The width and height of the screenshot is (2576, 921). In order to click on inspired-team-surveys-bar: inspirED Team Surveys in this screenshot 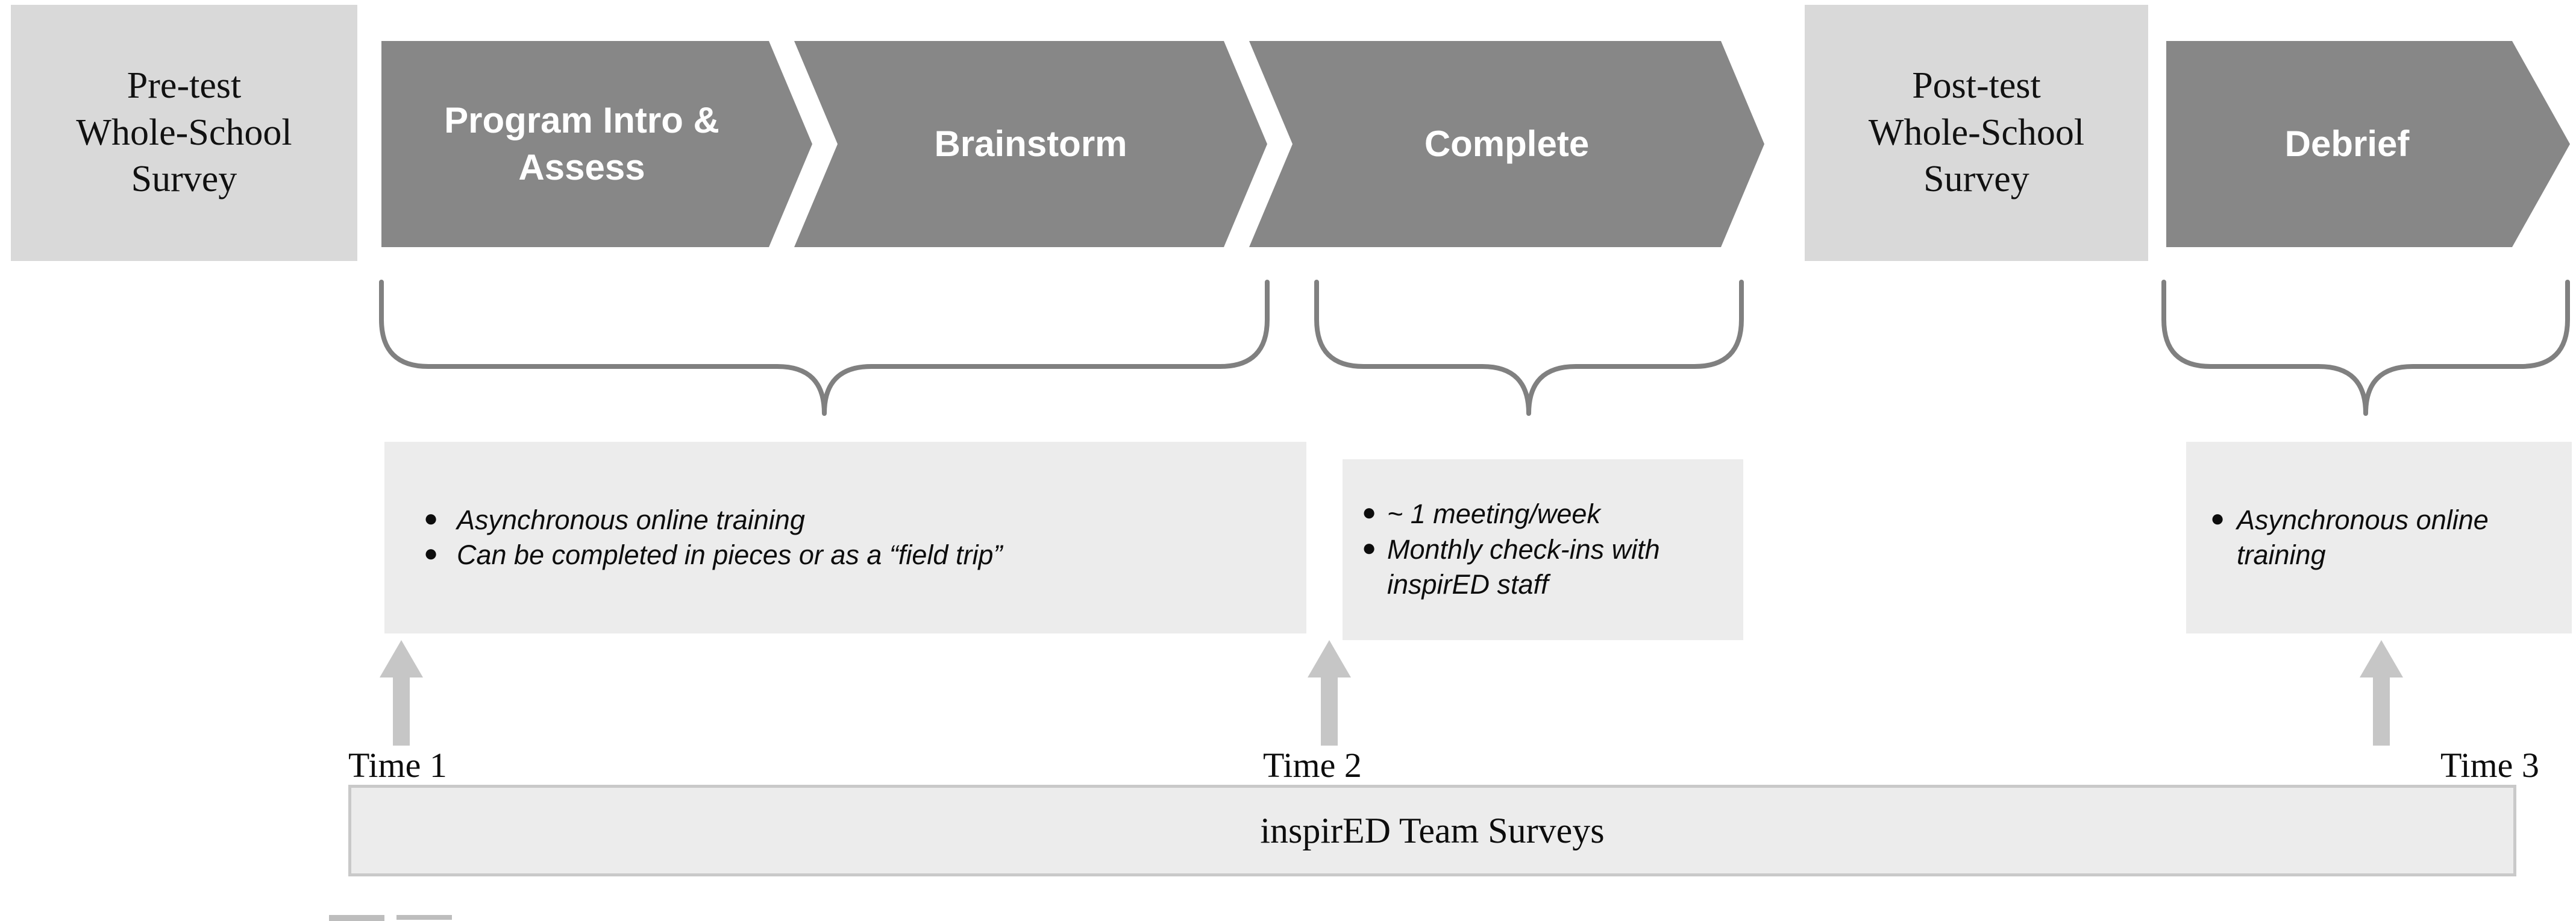, I will do `click(1432, 831)`.